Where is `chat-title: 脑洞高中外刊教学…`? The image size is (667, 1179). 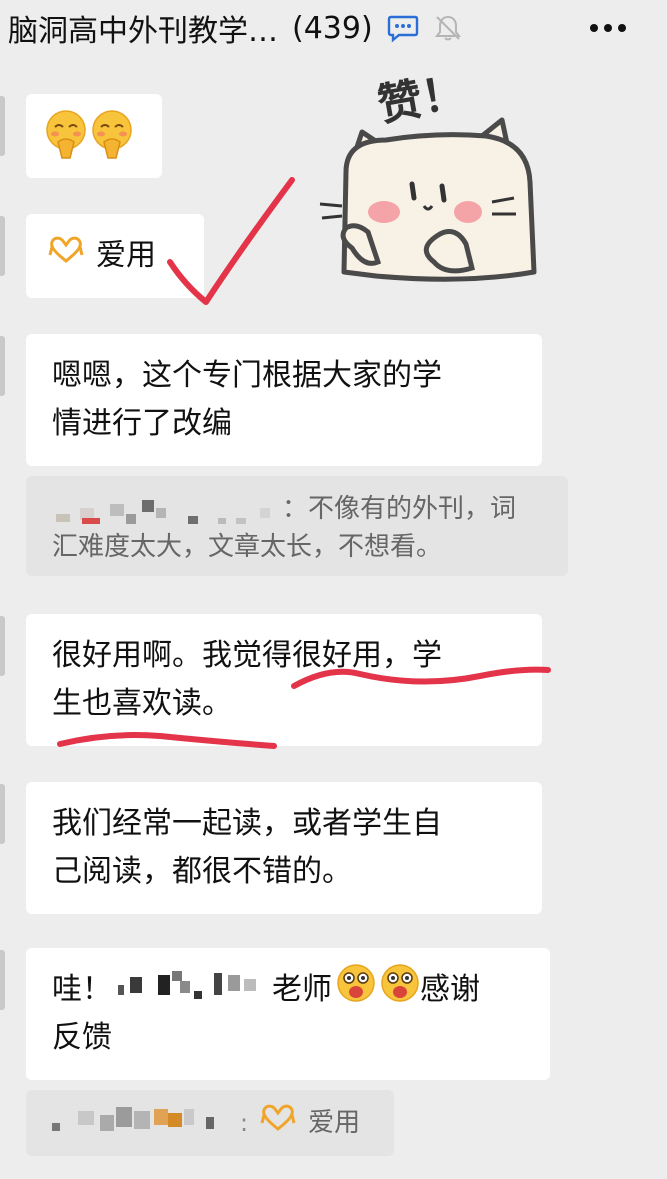
chat-title: 脑洞高中外刊教学… is located at coordinates (143, 31).